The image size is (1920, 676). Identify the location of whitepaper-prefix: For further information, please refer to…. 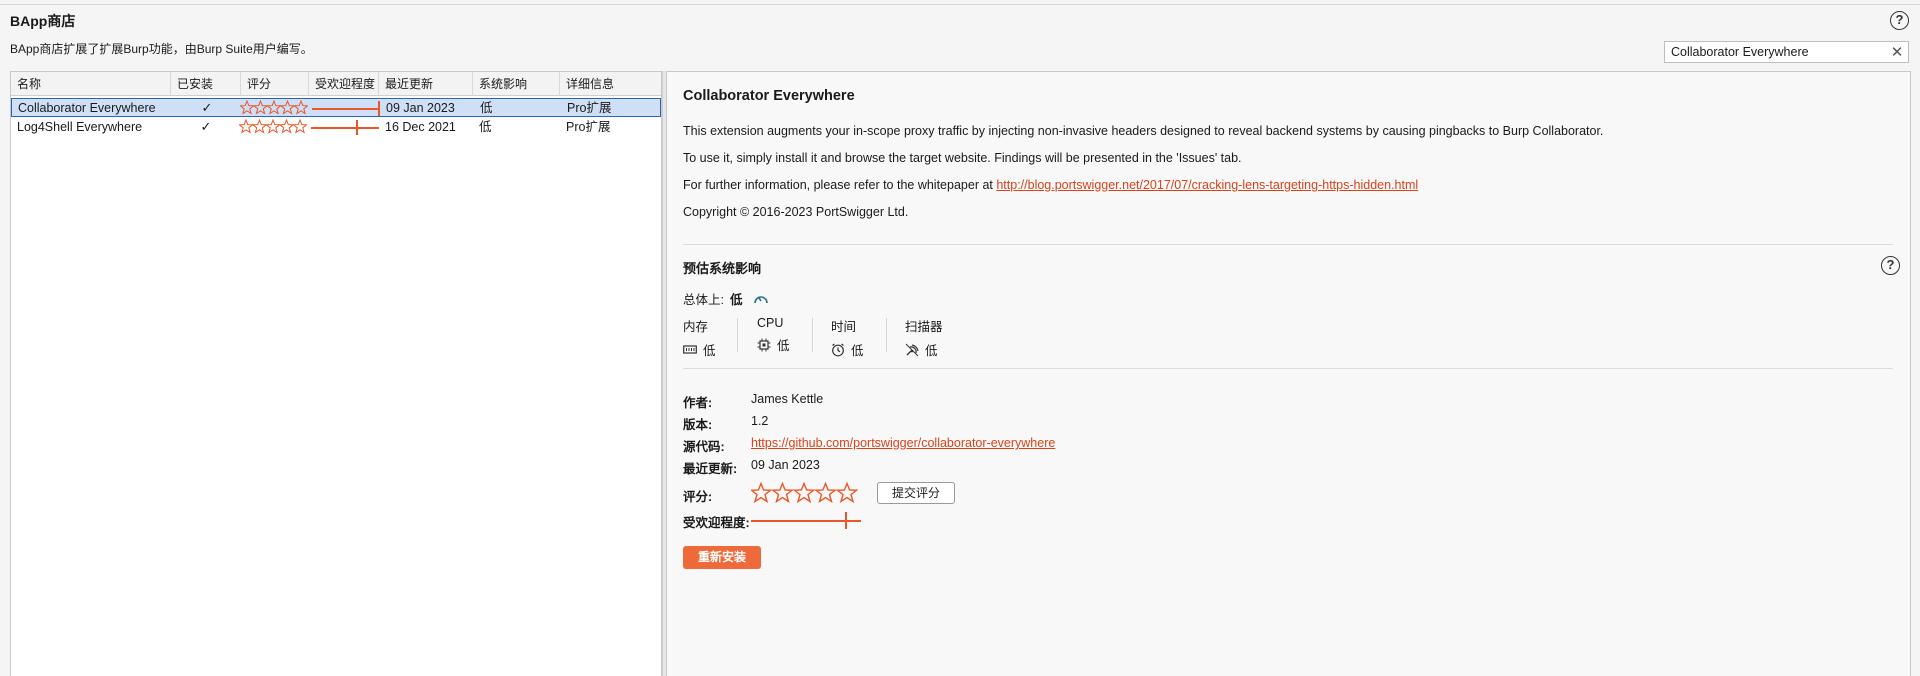
(840, 185).